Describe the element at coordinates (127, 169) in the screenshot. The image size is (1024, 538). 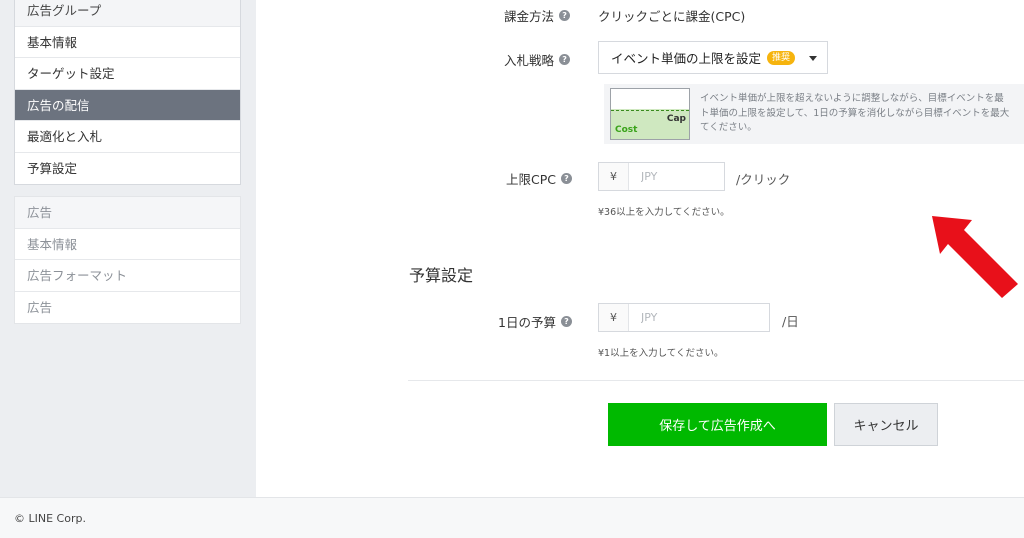
I see `nav-item-budget: 予算設定` at that location.